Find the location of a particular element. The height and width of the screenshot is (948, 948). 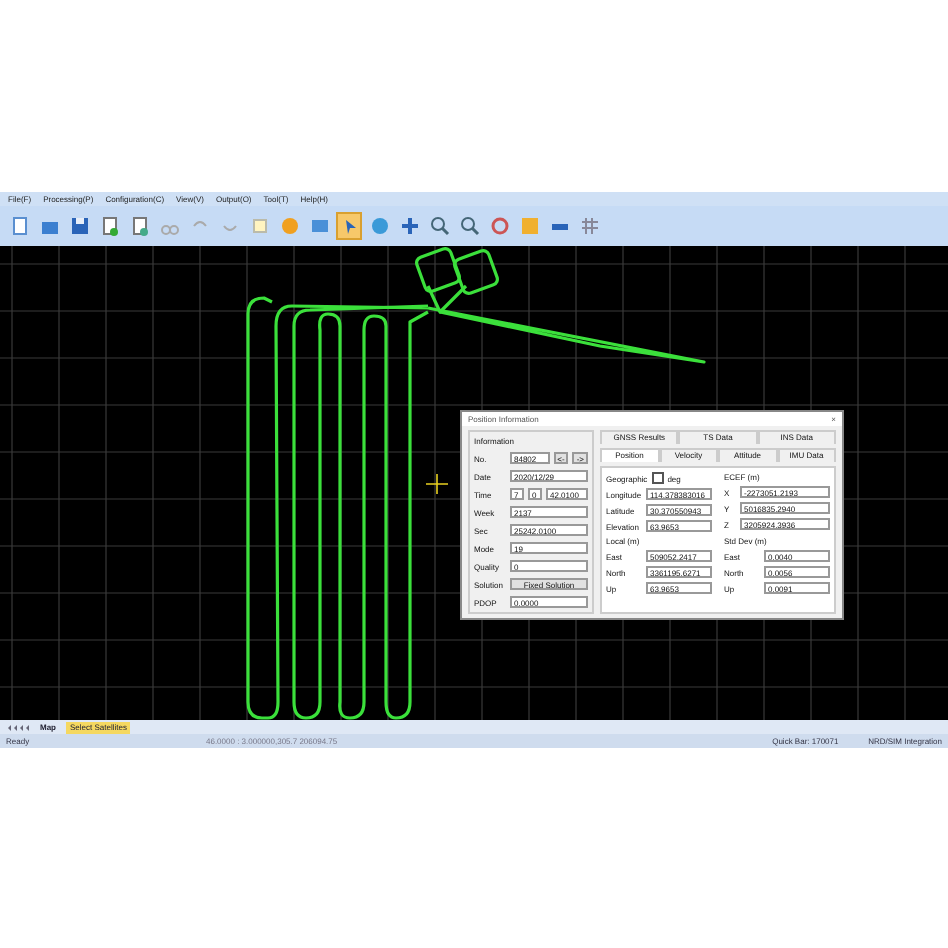

ring-icon is located at coordinates (499, 226).